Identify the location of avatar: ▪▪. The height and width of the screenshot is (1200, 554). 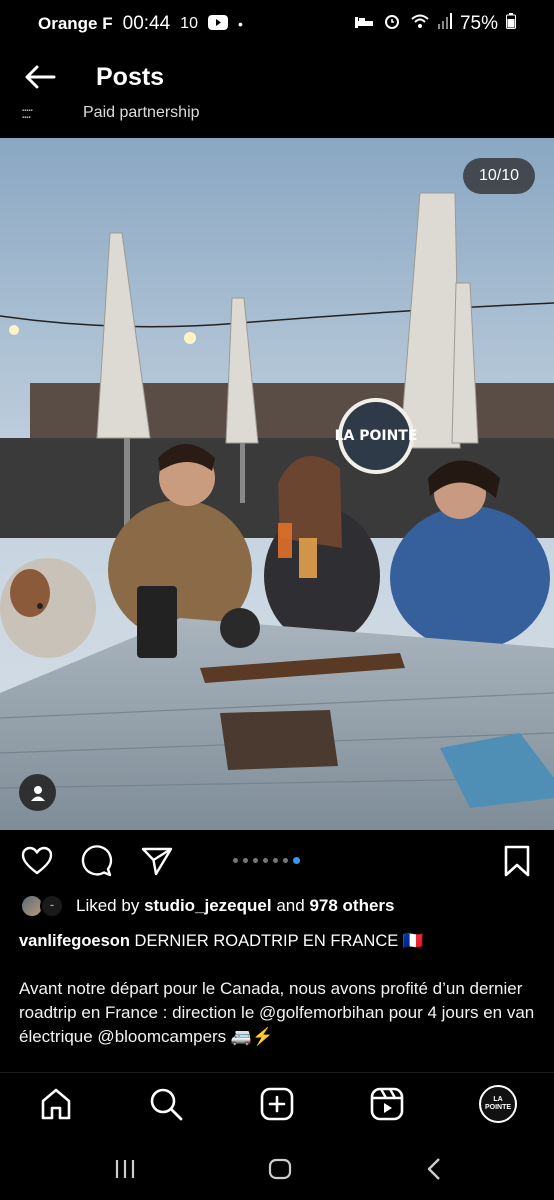
(52, 906).